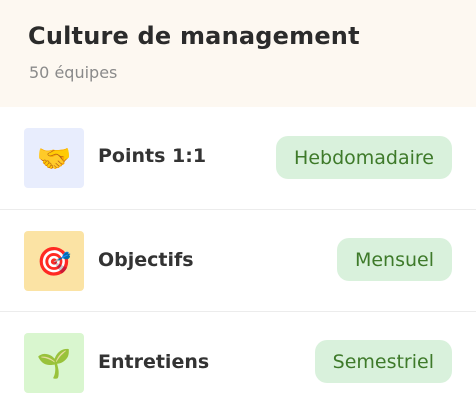  Describe the element at coordinates (194, 36) in the screenshot. I see `card-title: Culture de management` at that location.